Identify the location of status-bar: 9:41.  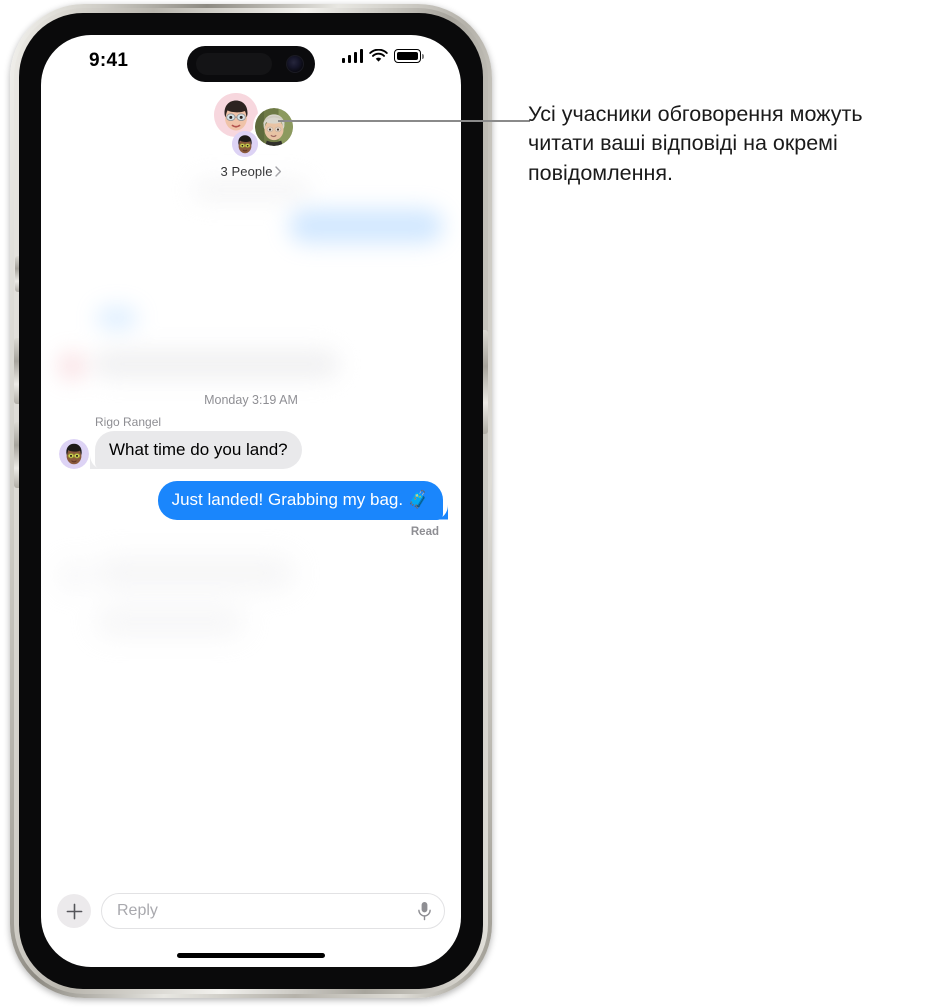
(251, 65).